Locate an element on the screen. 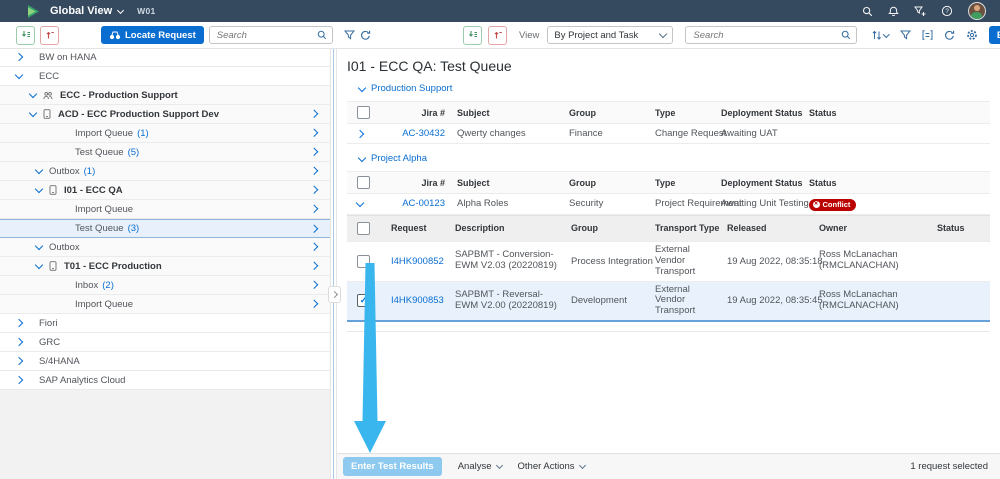 This screenshot has width=1000, height=479. group-settings-icon is located at coordinates (927, 35).